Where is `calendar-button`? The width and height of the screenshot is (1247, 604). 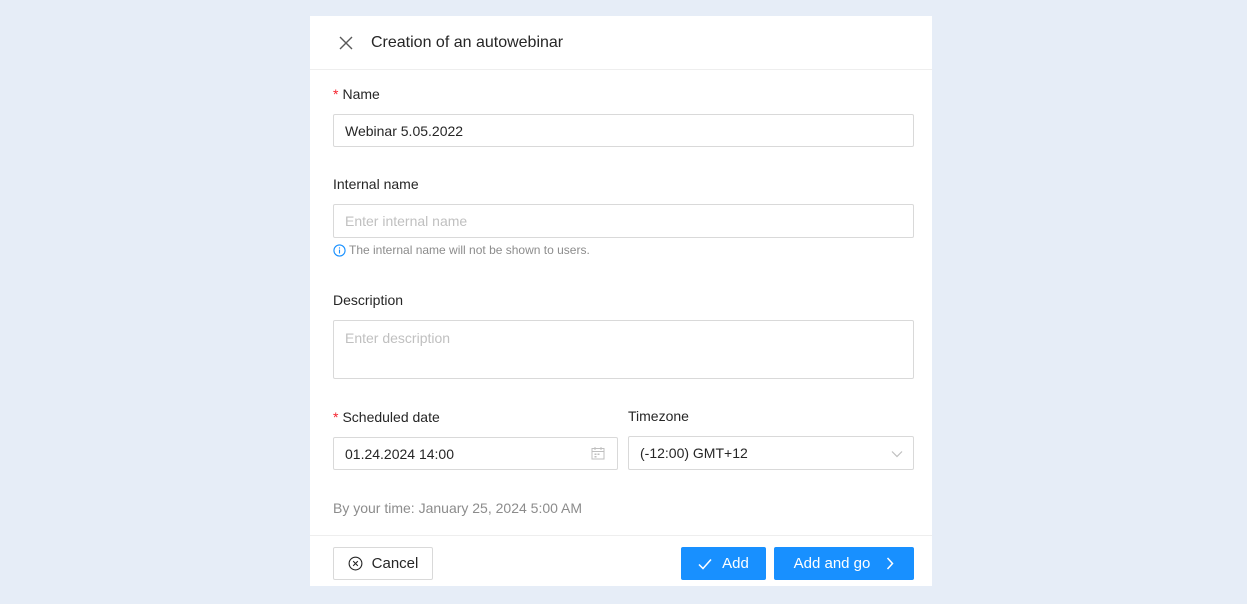
calendar-button is located at coordinates (598, 453).